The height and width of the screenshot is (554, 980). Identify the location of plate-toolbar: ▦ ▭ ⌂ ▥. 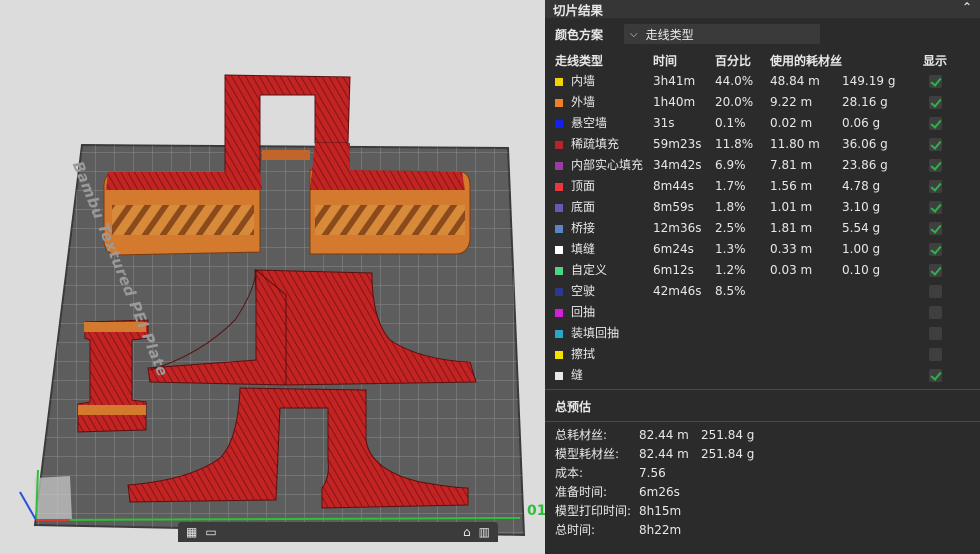
(338, 532).